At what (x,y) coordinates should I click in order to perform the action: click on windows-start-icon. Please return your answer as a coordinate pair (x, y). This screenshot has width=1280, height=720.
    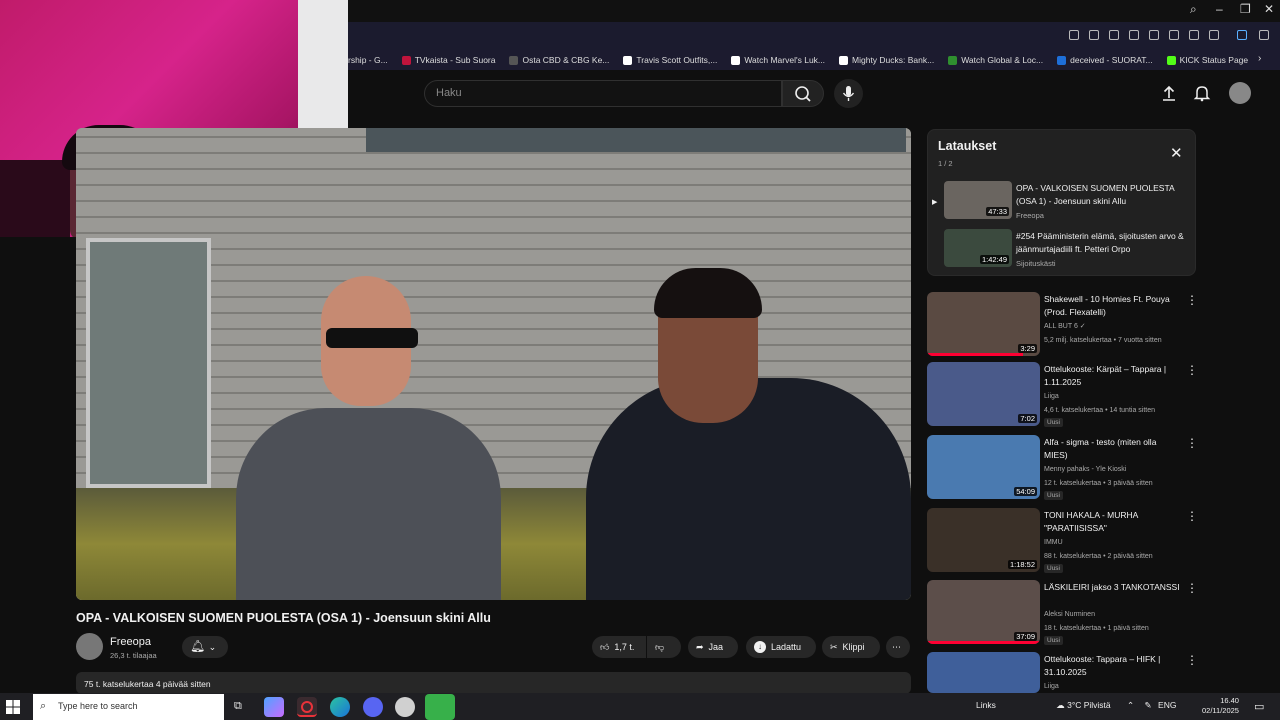
    Looking at the image, I should click on (13, 707).